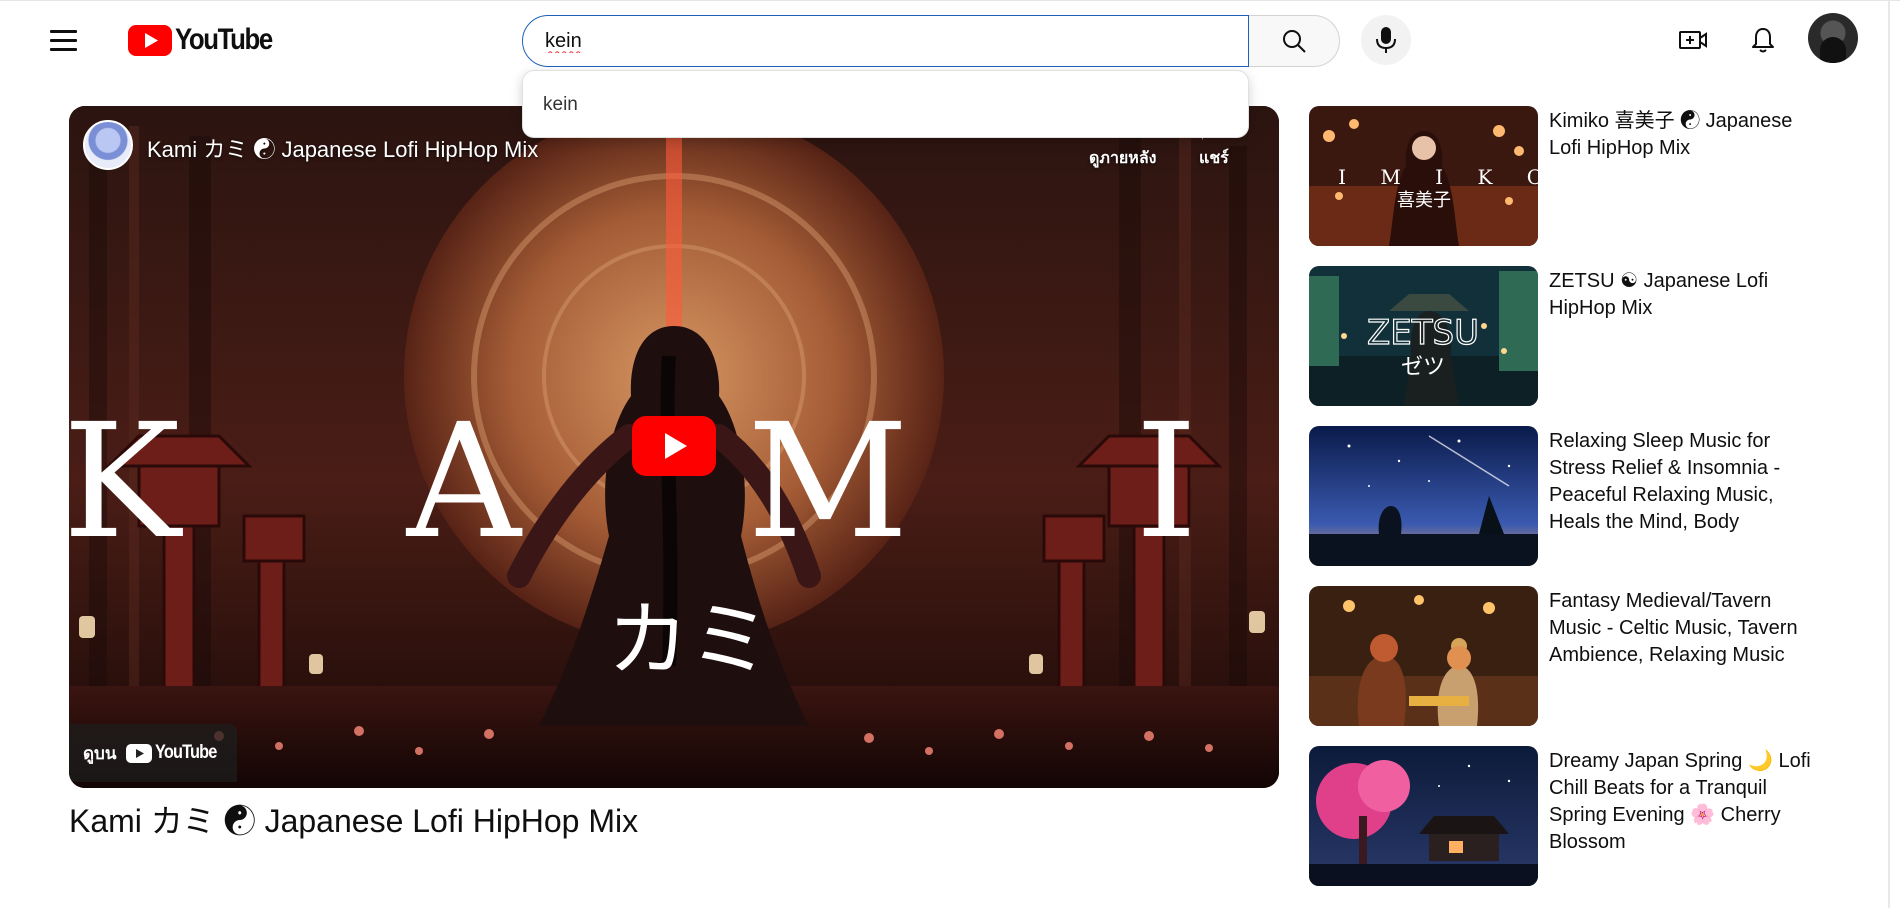 The width and height of the screenshot is (1900, 908). What do you see at coordinates (354, 821) in the screenshot?
I see `video-title: Kami カミ ☯ Japanese Lofi HipHop Mix` at bounding box center [354, 821].